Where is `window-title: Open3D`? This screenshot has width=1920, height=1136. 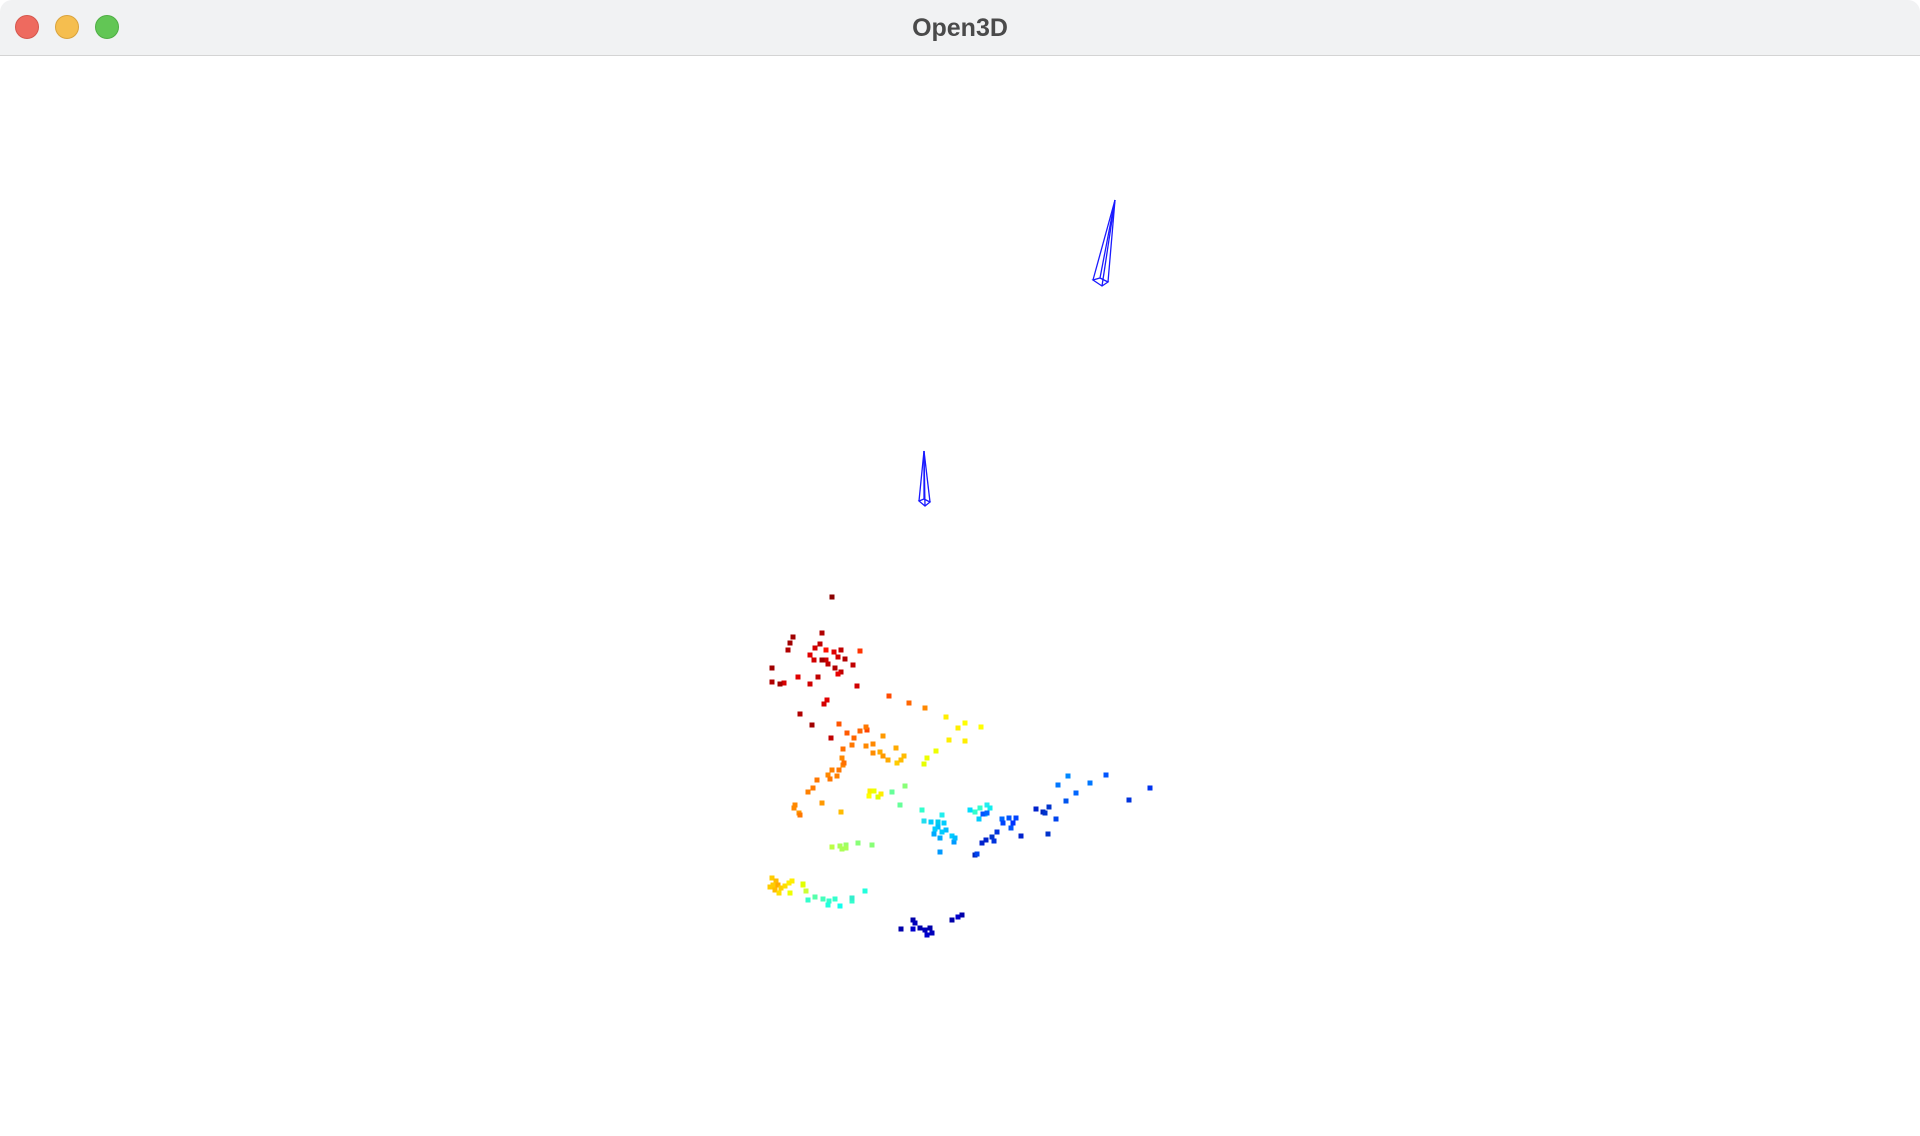
window-title: Open3D is located at coordinates (960, 28).